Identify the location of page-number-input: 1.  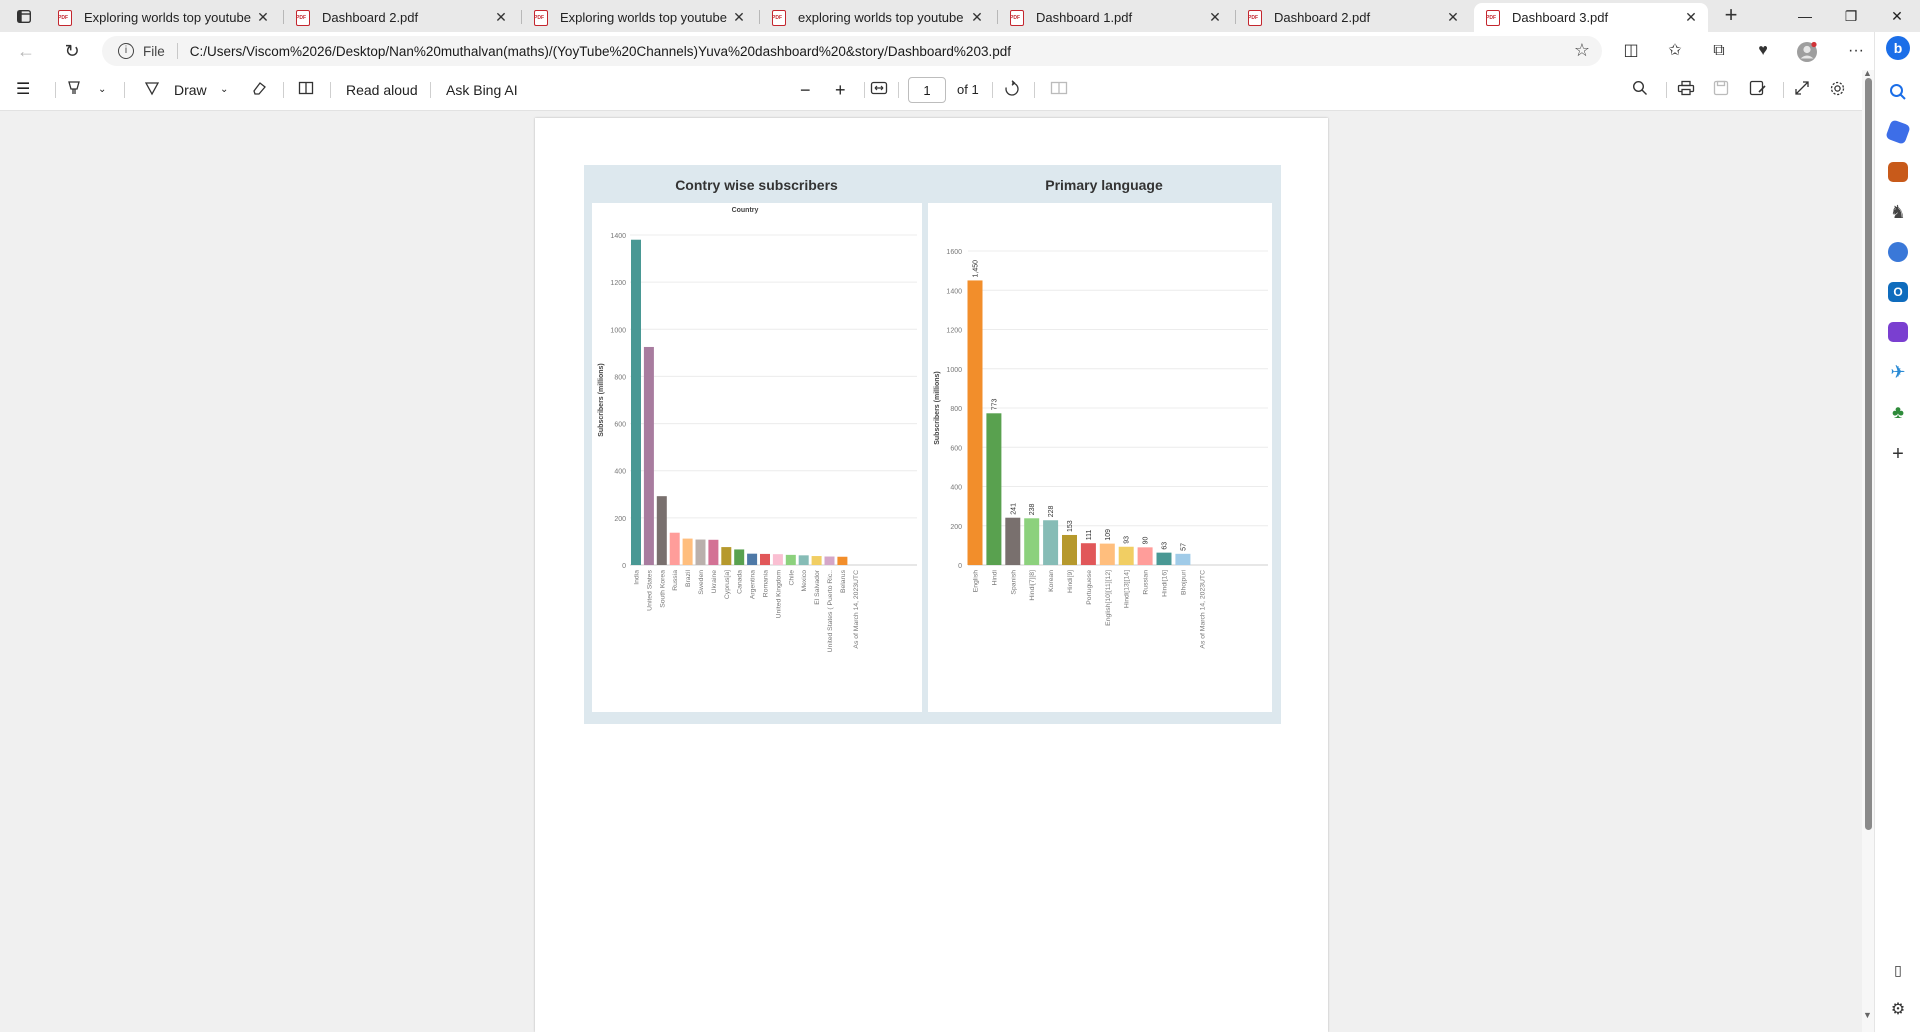
(927, 90).